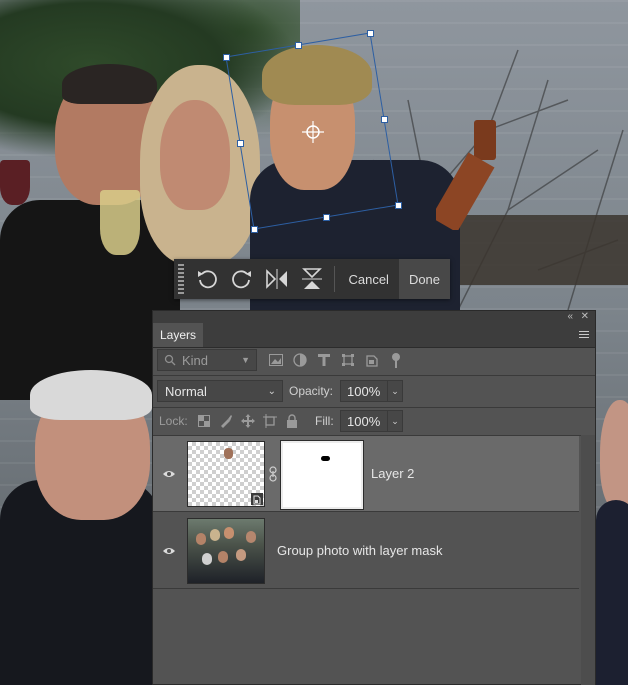 This screenshot has height=685, width=628. Describe the element at coordinates (311, 391) in the screenshot. I see `opacity-label: Opacity:` at that location.